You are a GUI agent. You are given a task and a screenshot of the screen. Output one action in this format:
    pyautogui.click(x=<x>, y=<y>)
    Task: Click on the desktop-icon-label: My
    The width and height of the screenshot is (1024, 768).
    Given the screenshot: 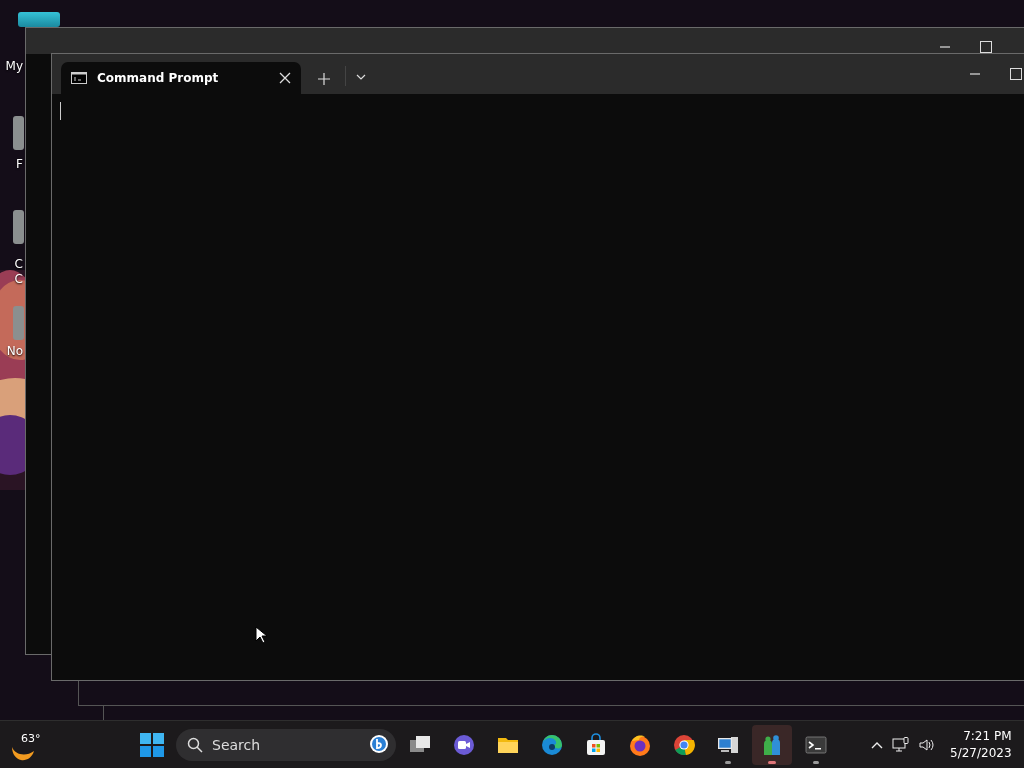 What is the action you would take?
    pyautogui.click(x=14, y=66)
    